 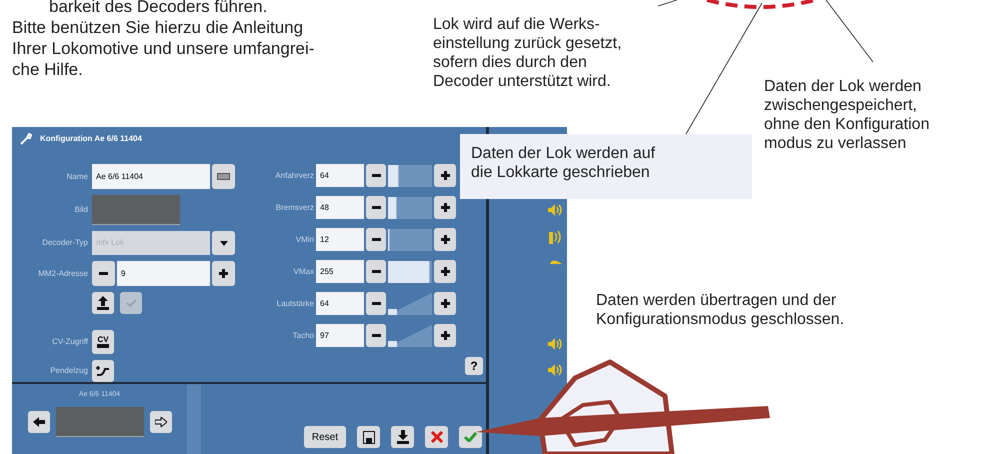 I want to click on keyboard-icon, so click(x=223, y=176).